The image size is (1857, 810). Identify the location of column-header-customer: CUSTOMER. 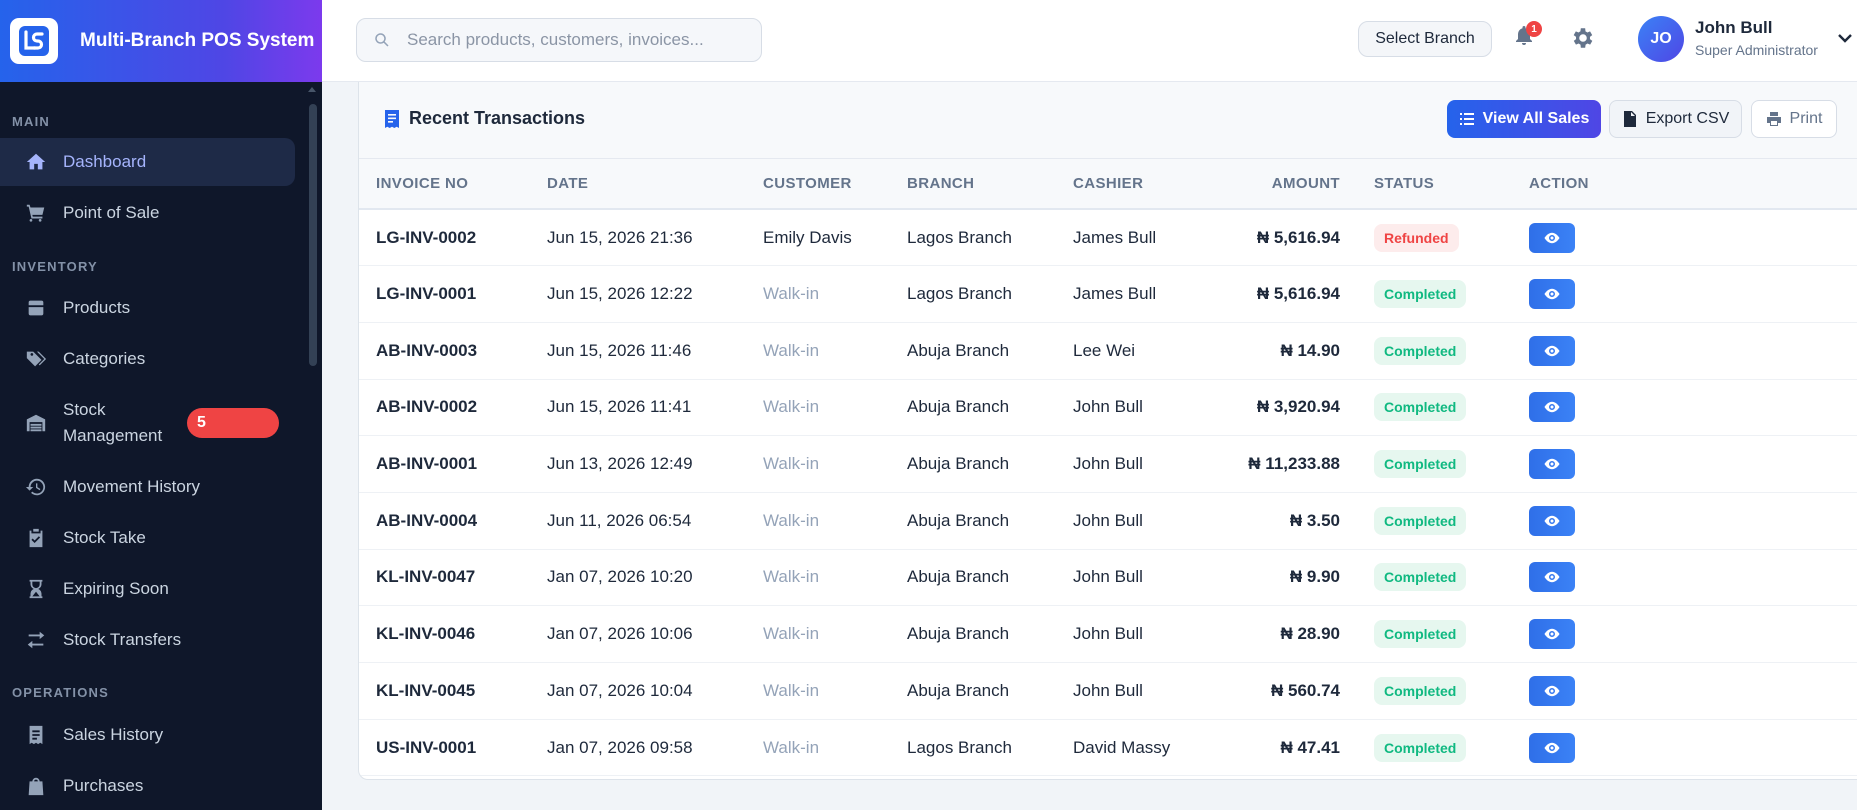
(818, 184).